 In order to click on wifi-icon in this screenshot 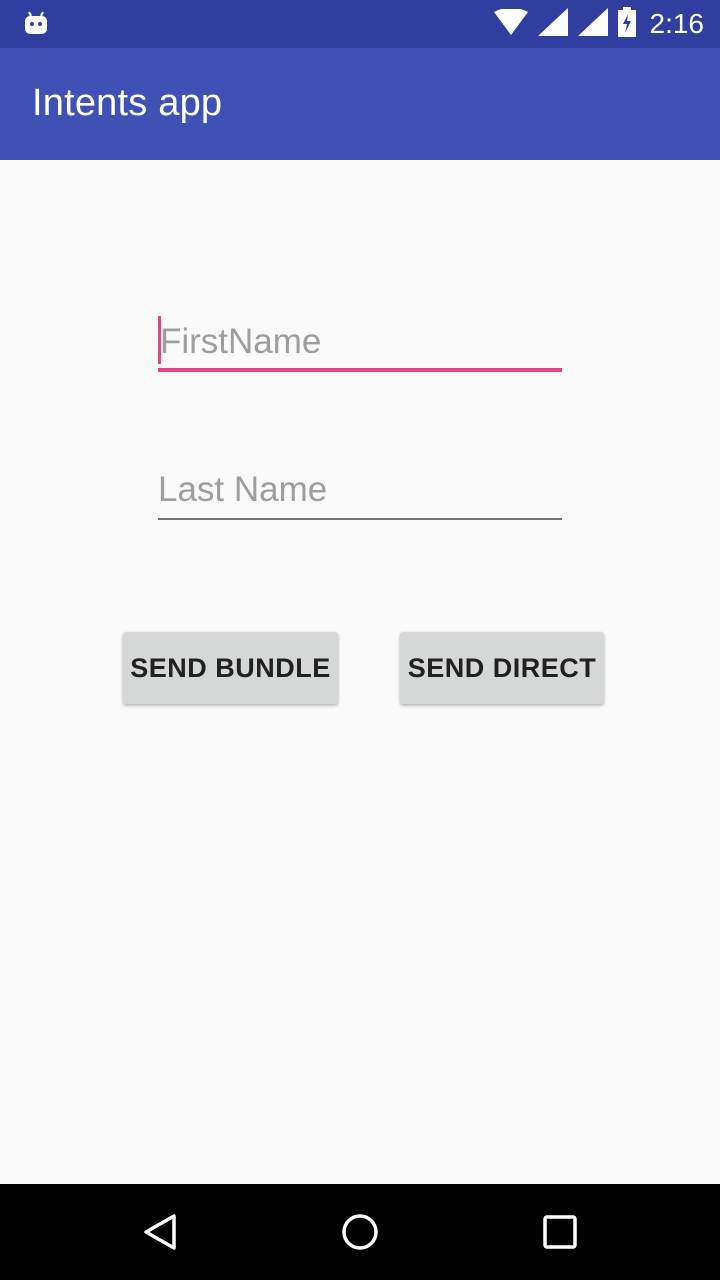, I will do `click(510, 23)`.